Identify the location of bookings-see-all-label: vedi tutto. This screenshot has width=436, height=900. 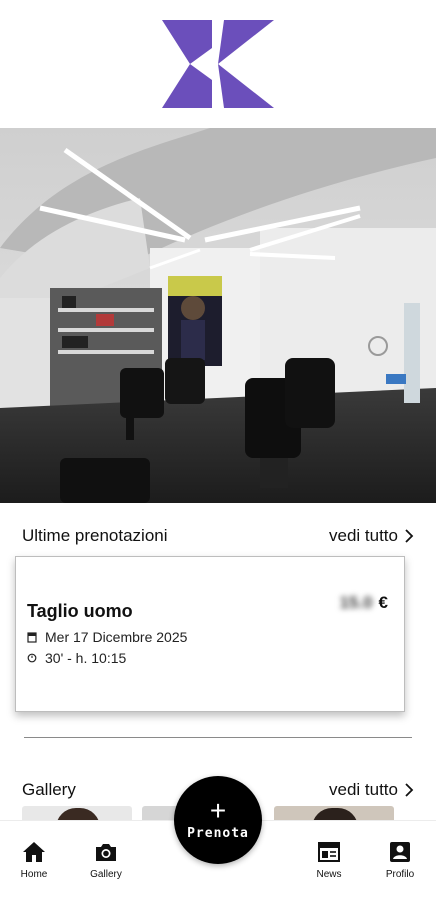
(363, 535).